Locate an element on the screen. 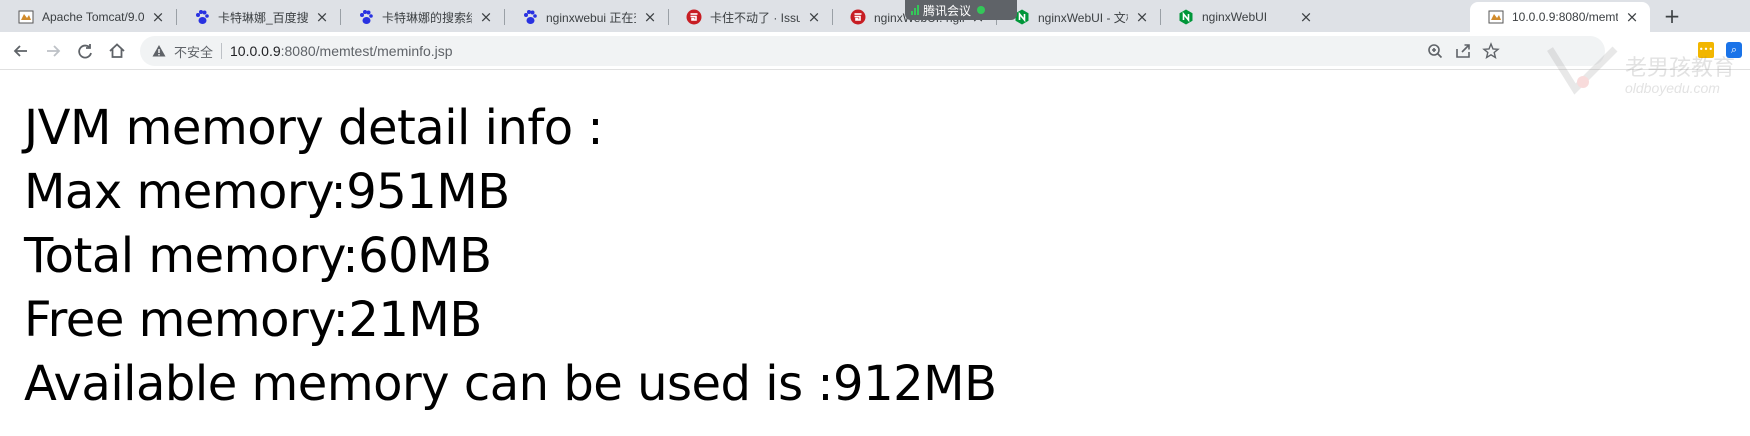 This screenshot has width=1750, height=436. forward-button is located at coordinates (53, 51).